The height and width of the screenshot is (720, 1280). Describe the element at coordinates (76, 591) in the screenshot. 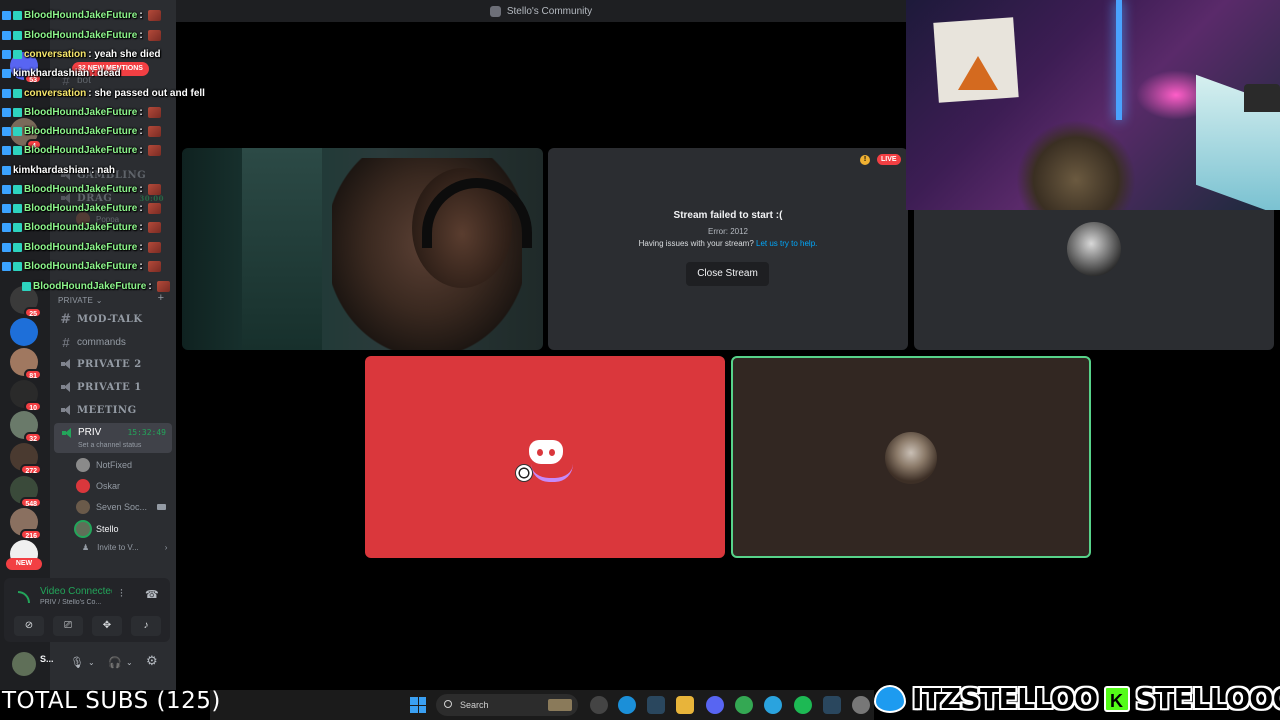

I see `voice-status: Video Connected` at that location.